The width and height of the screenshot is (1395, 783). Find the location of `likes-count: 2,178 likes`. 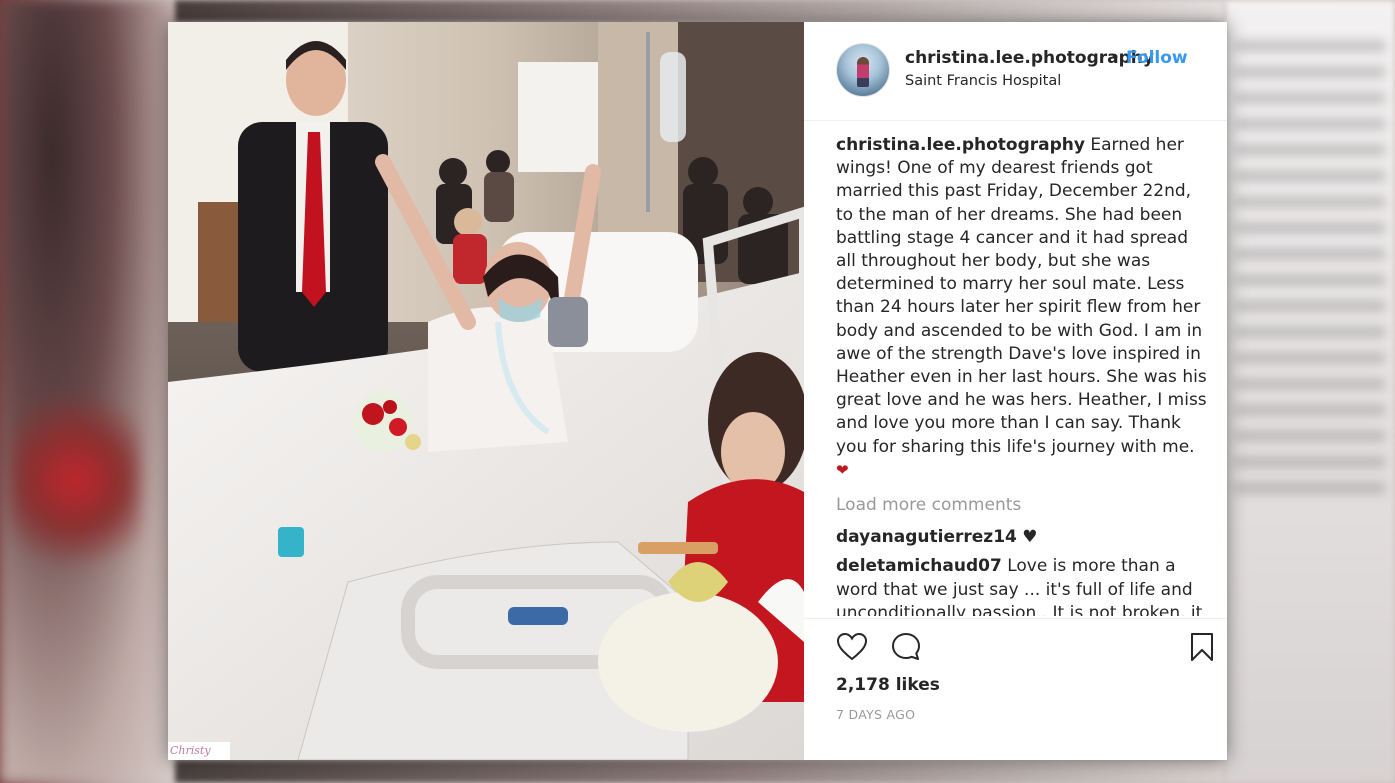

likes-count: 2,178 likes is located at coordinates (888, 685).